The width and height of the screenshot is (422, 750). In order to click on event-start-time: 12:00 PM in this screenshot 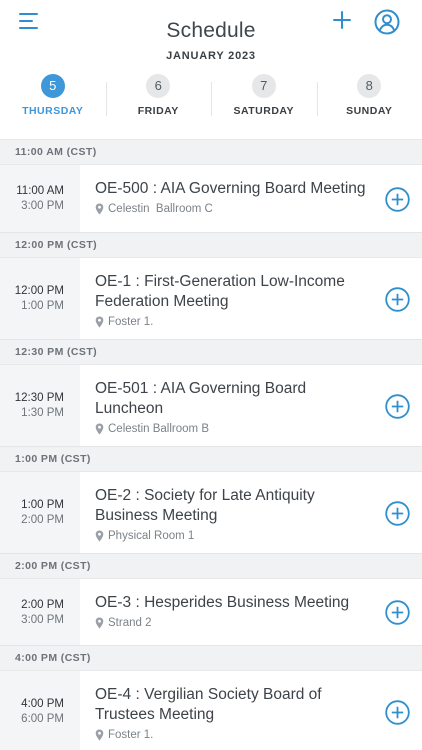, I will do `click(39, 291)`.